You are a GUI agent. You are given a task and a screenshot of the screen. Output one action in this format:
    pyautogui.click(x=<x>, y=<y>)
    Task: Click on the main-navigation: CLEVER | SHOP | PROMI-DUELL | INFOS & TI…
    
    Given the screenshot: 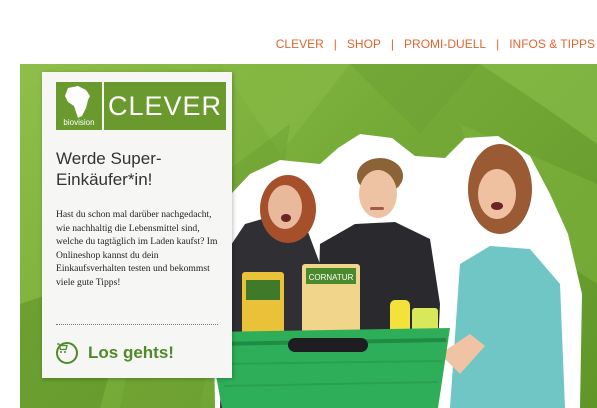 What is the action you would take?
    pyautogui.click(x=435, y=44)
    